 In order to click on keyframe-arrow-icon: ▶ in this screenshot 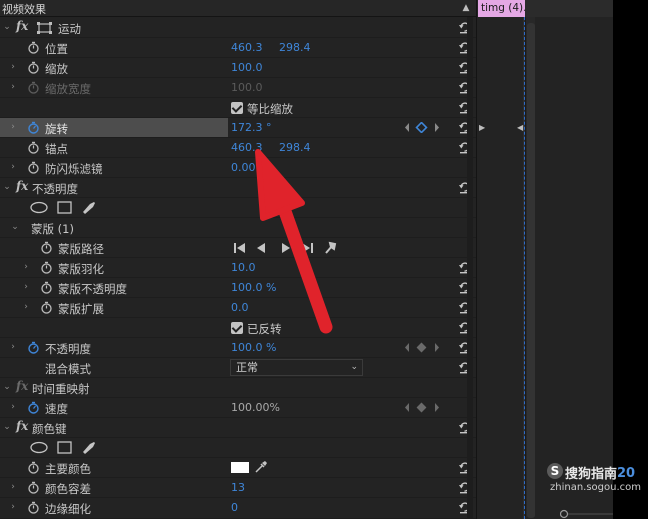, I will do `click(482, 127)`.